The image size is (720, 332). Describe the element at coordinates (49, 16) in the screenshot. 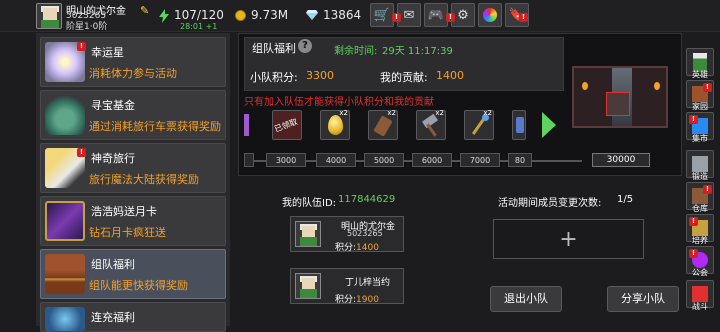

I see `player-avatar` at that location.